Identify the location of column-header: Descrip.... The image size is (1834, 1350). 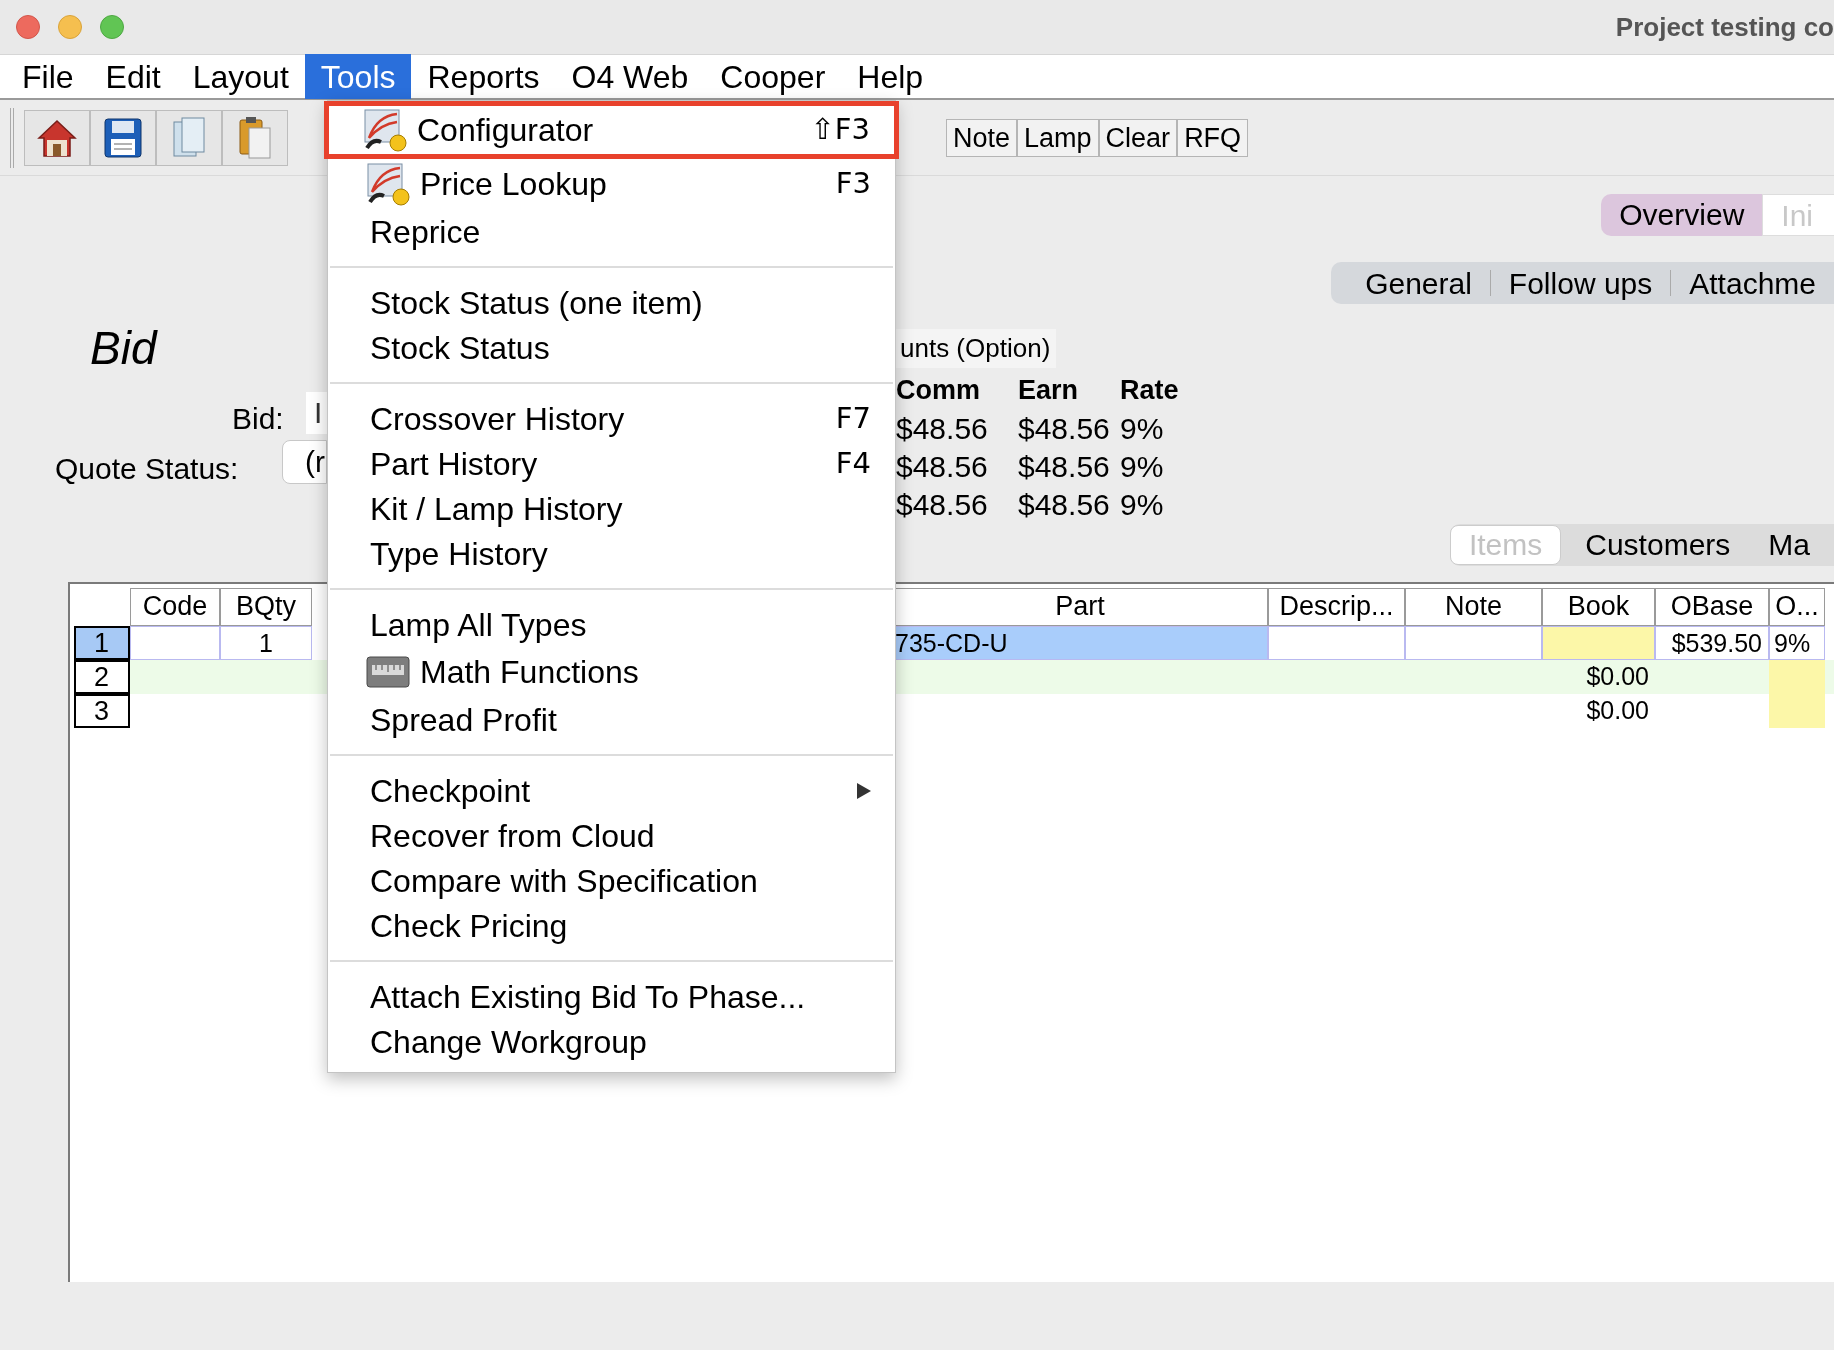
(1336, 607).